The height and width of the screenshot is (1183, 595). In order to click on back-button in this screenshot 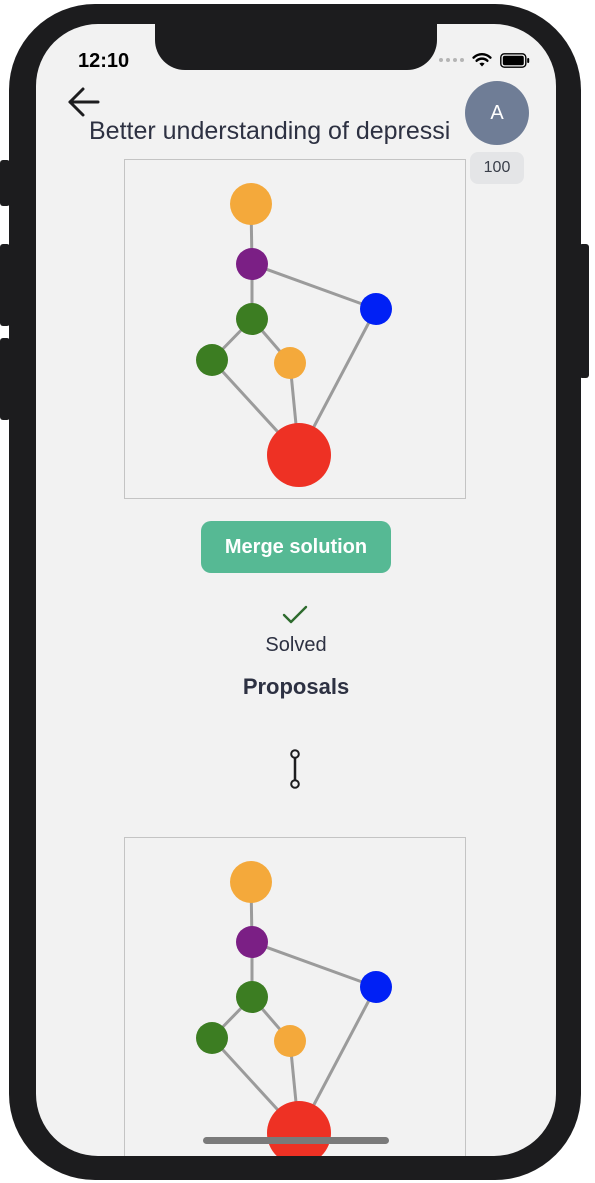, I will do `click(84, 102)`.